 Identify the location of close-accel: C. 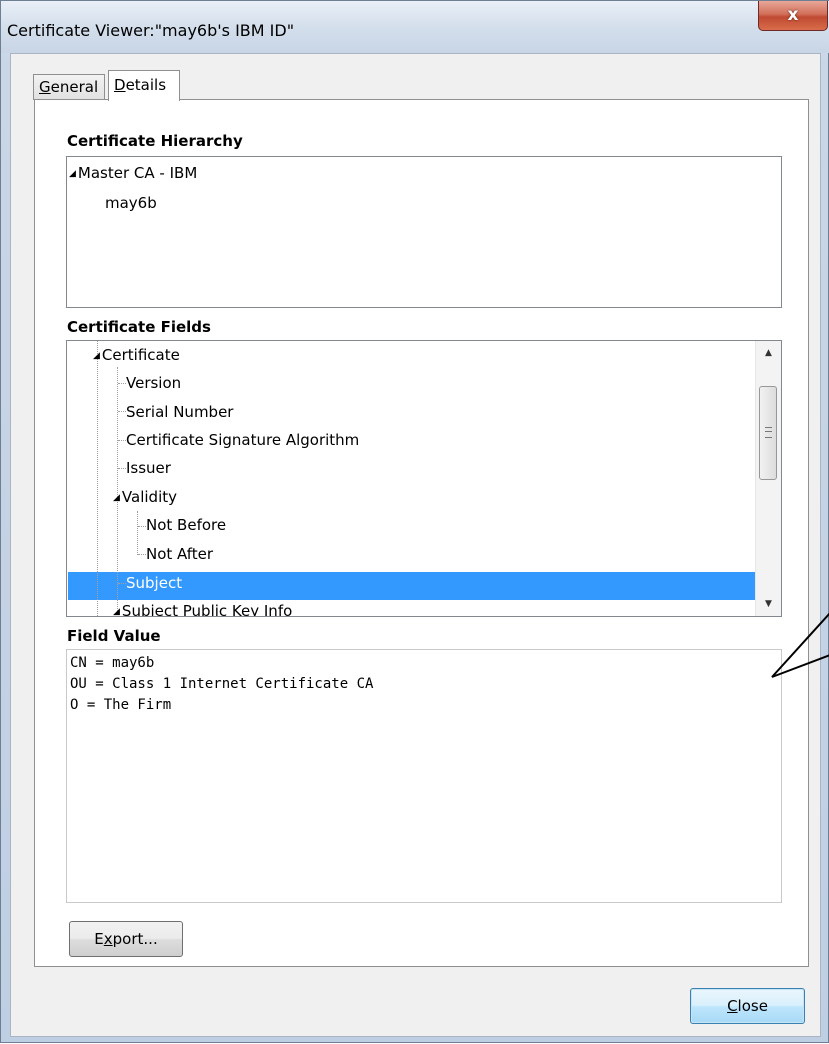
(732, 1006).